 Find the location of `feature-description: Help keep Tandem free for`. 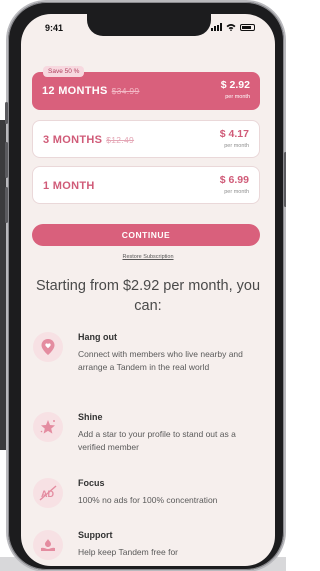

feature-description: Help keep Tandem free for is located at coordinates (128, 552).